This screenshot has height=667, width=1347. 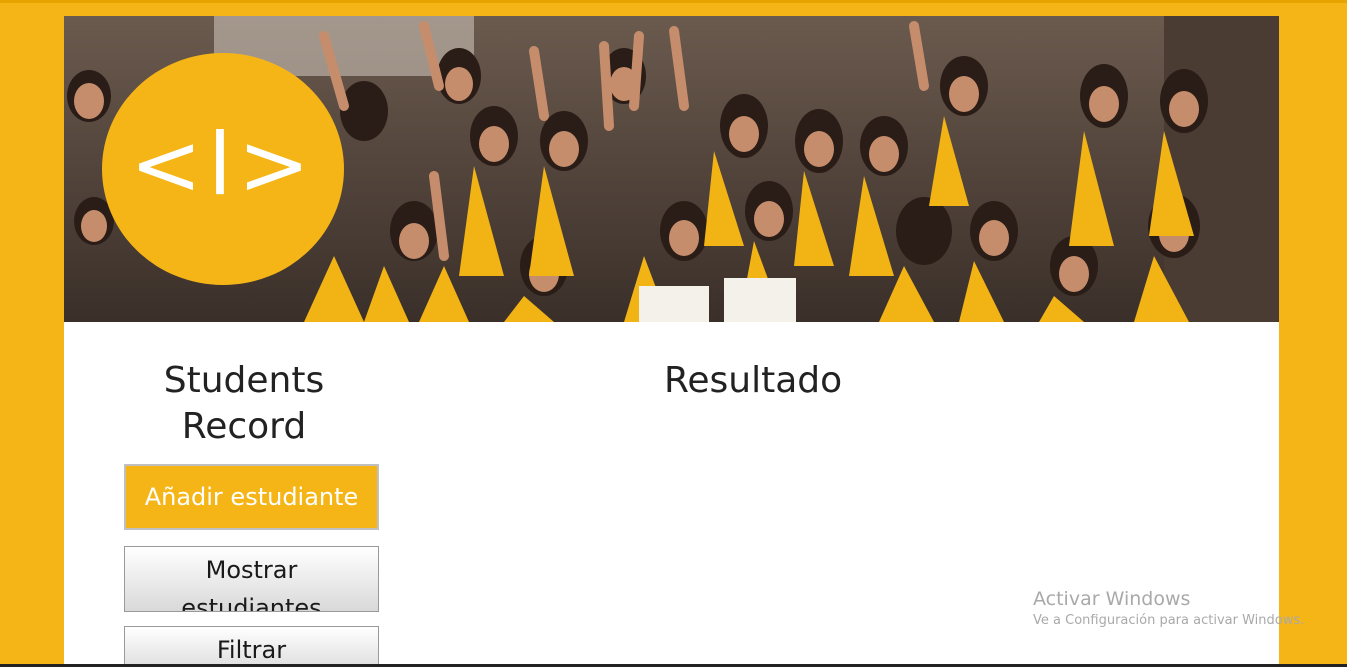 I want to click on watermark-title: Activar Windows, so click(x=1112, y=599).